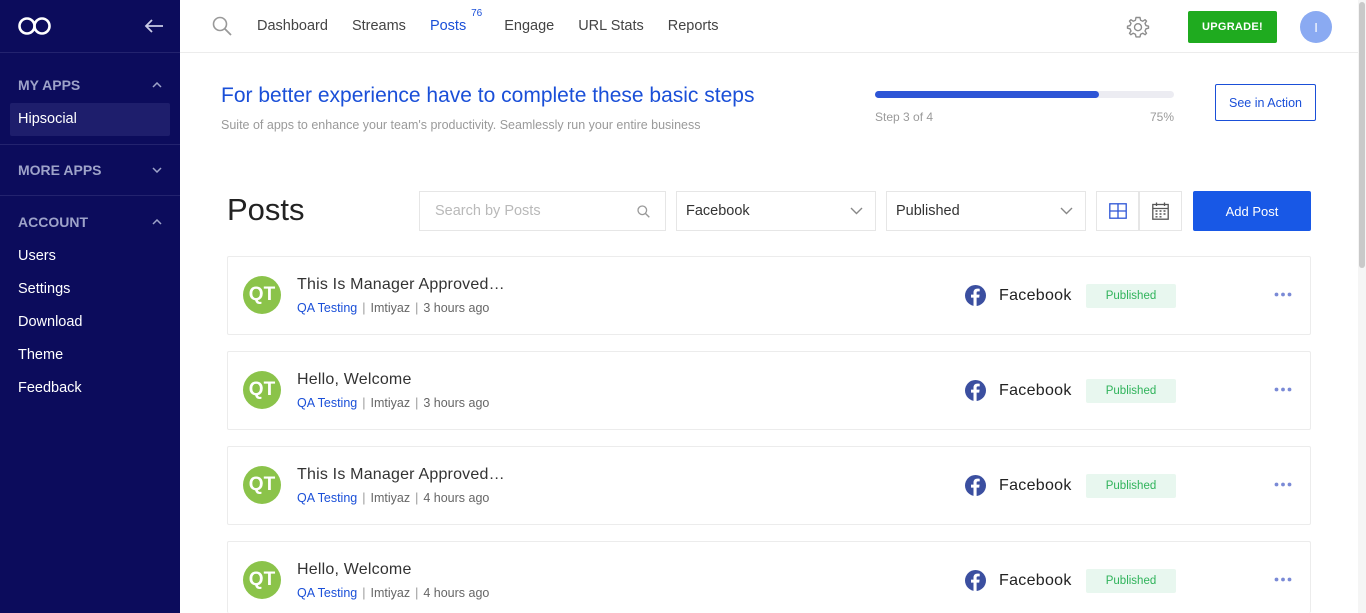  I want to click on grid-view-button, so click(1117, 211).